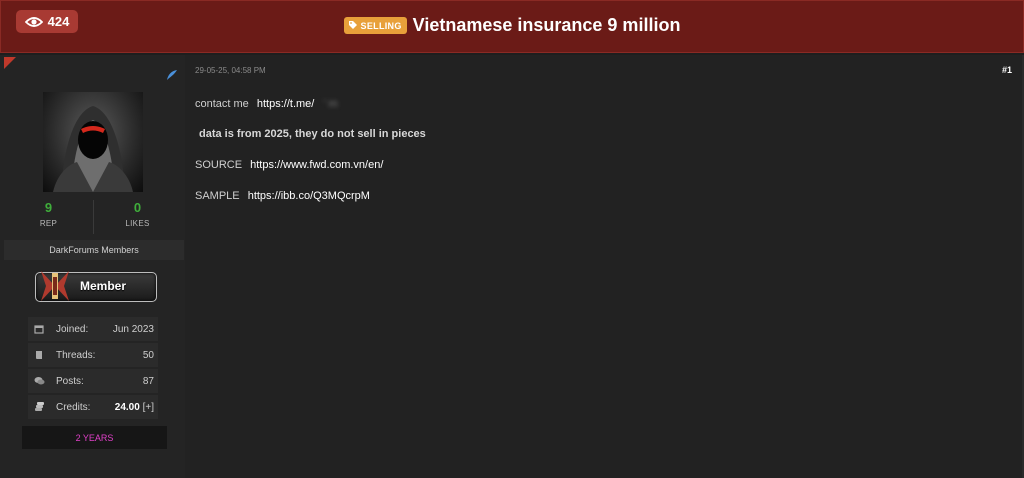  I want to click on user-group: DarkForums Members, so click(94, 250).